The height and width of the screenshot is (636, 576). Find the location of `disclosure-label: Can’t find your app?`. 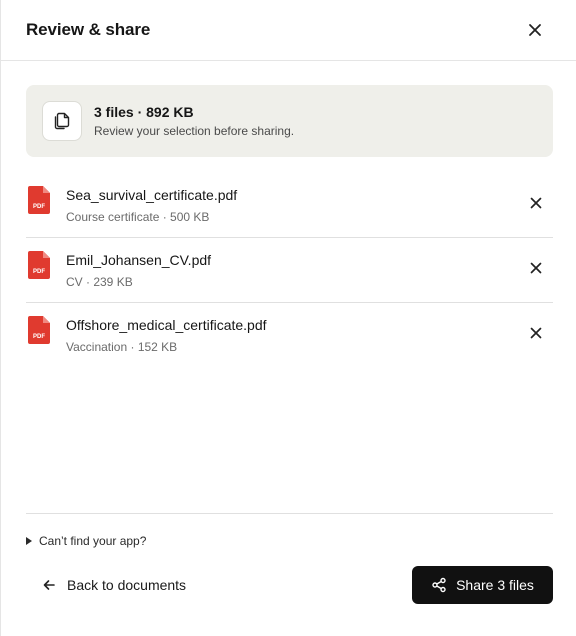

disclosure-label: Can’t find your app? is located at coordinates (93, 541).